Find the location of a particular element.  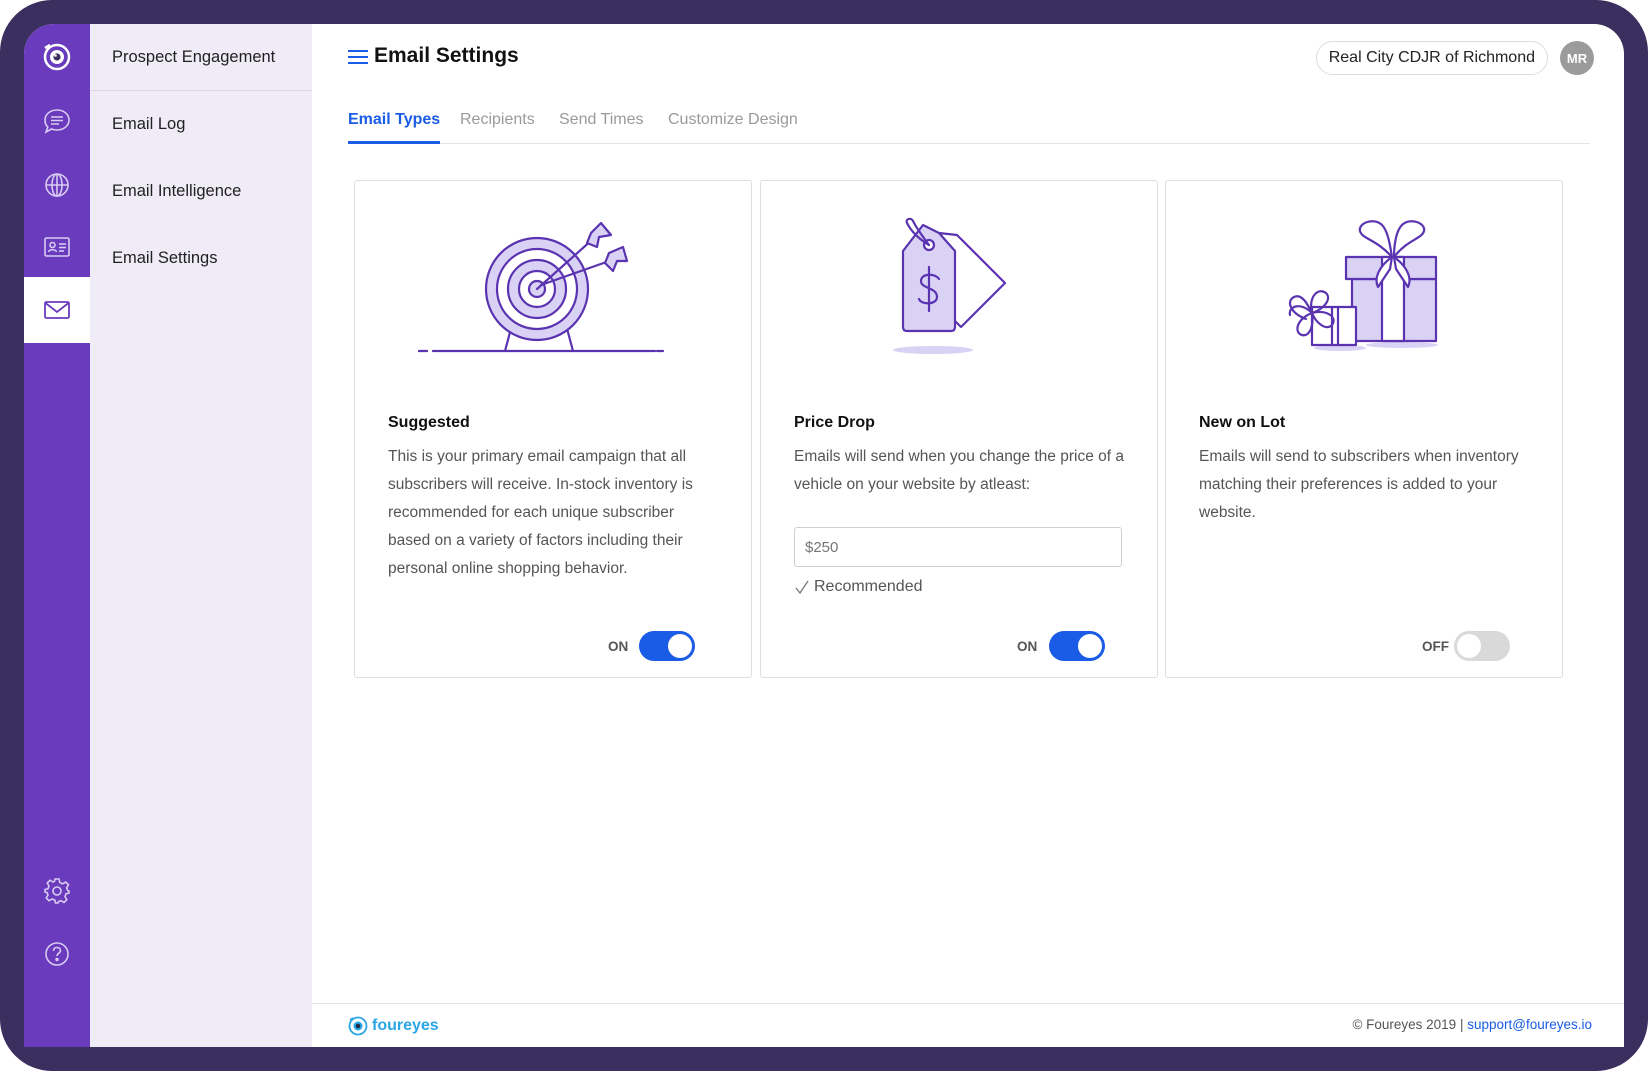

gear-icon is located at coordinates (57, 891).